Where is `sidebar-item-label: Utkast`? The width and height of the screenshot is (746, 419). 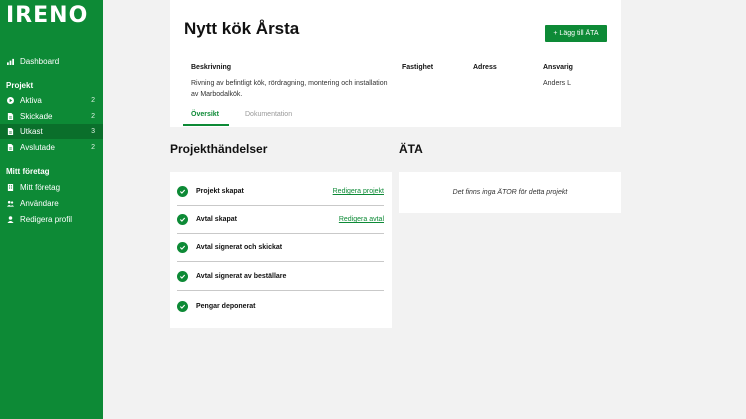
sidebar-item-label: Utkast is located at coordinates (31, 131).